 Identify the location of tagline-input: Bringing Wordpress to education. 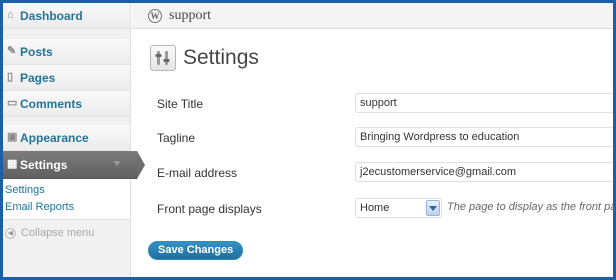
(484, 137).